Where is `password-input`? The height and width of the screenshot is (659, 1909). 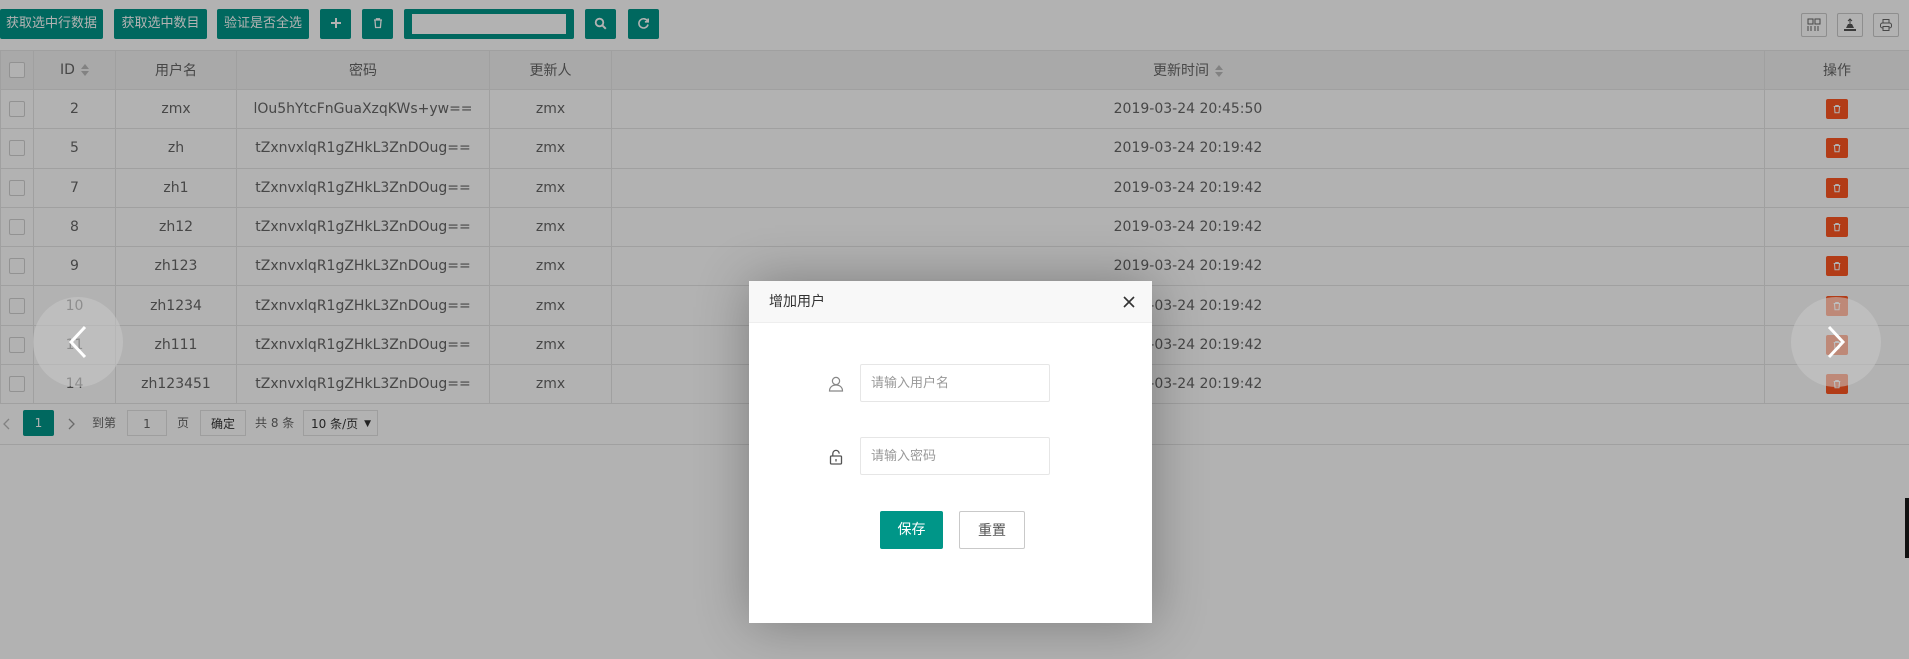 password-input is located at coordinates (955, 456).